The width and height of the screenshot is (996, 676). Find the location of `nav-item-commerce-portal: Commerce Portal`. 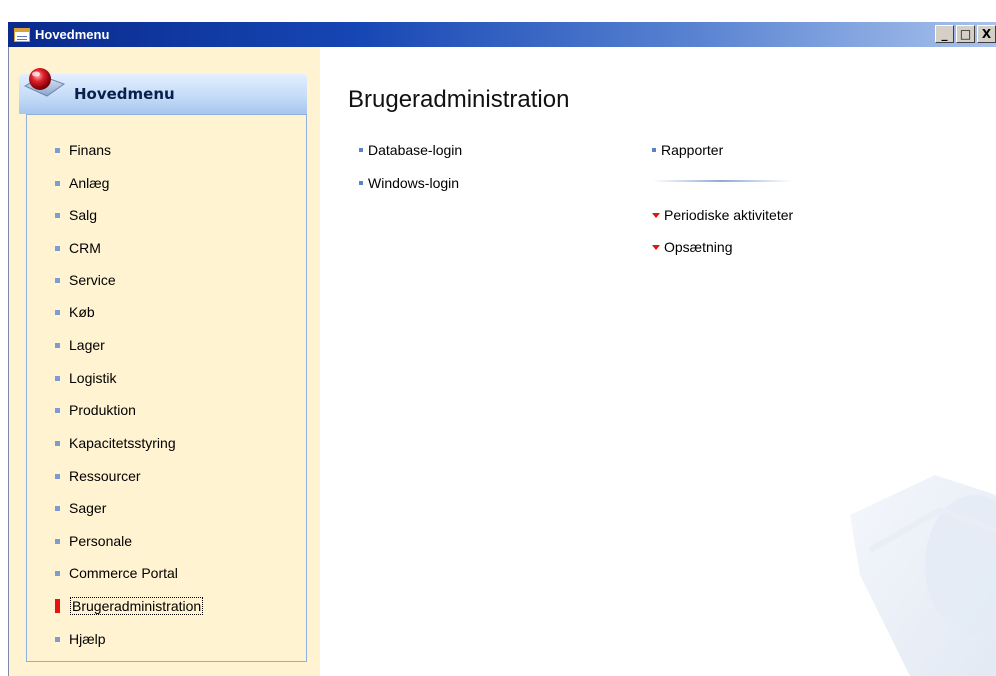

nav-item-commerce-portal: Commerce Portal is located at coordinates (116, 573).